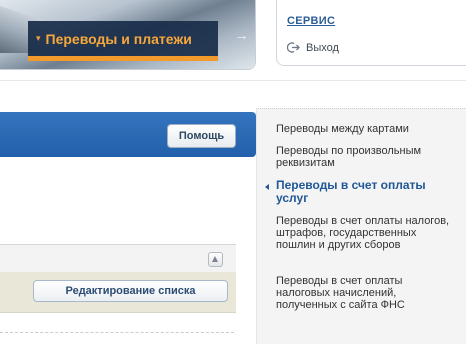  What do you see at coordinates (233, 80) in the screenshot?
I see `divider` at bounding box center [233, 80].